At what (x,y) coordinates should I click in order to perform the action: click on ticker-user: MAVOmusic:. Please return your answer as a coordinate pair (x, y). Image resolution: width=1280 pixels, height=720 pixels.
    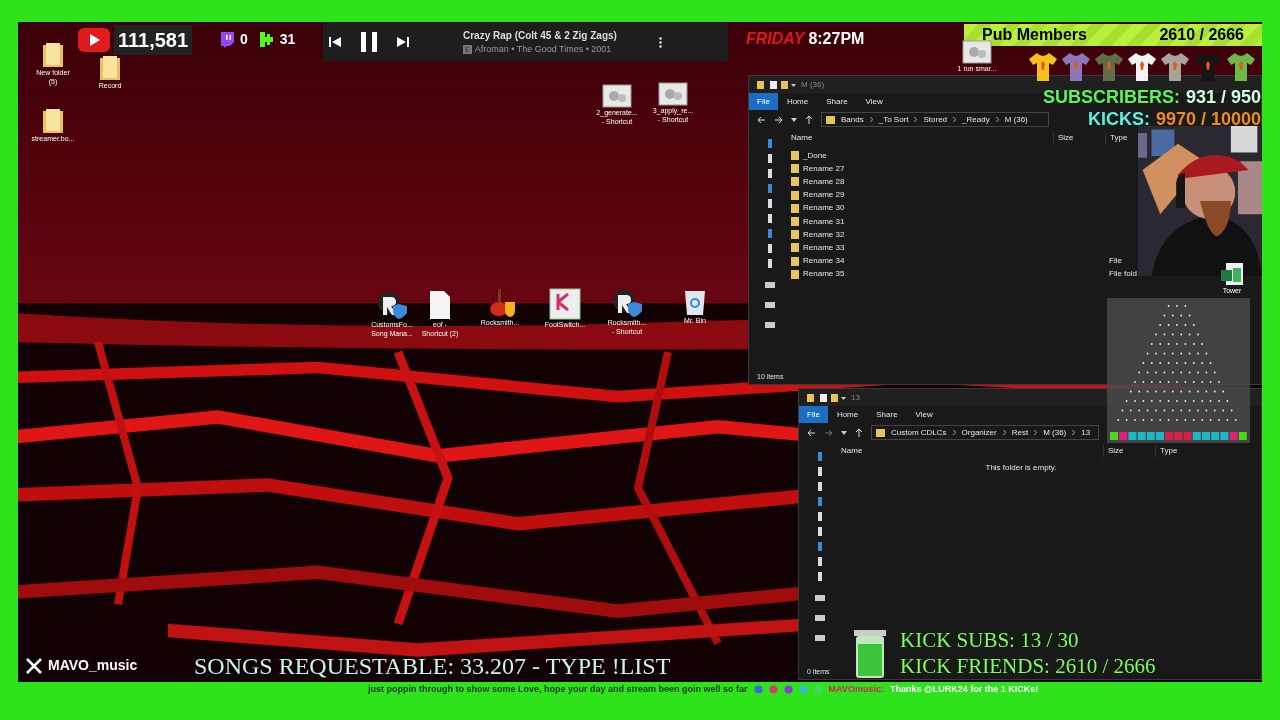
    Looking at the image, I should click on (856, 689).